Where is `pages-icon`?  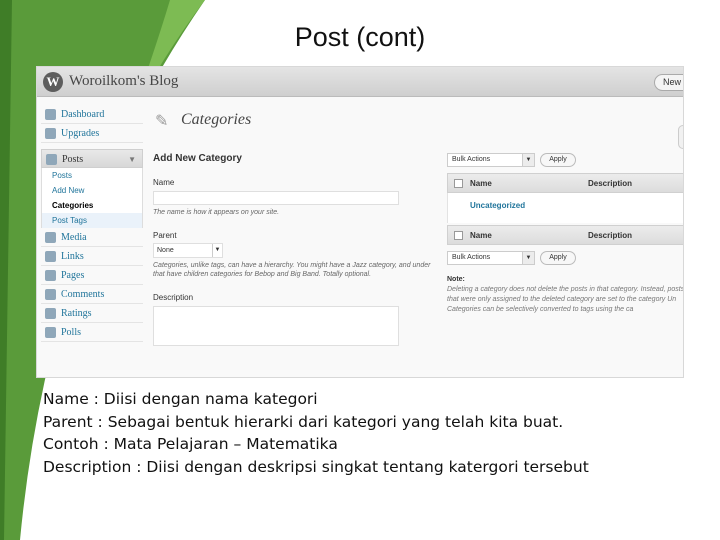 pages-icon is located at coordinates (50, 275).